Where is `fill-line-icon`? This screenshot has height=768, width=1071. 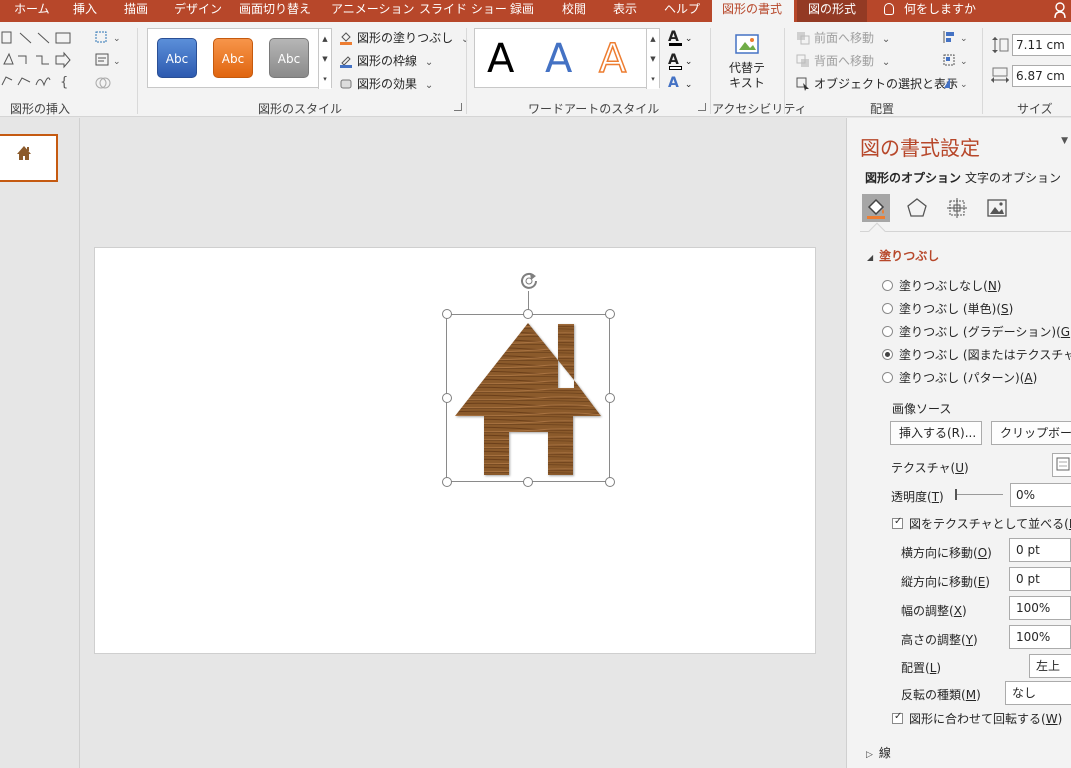
fill-line-icon is located at coordinates (876, 208).